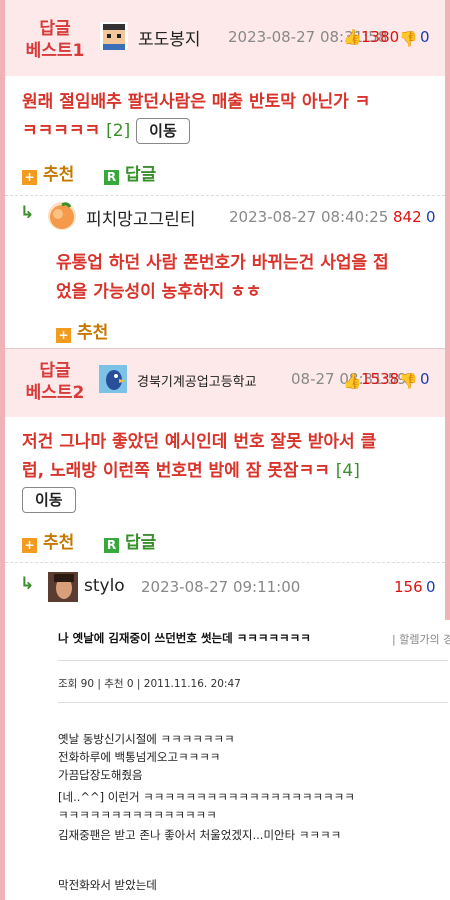 The height and width of the screenshot is (900, 450). Describe the element at coordinates (200, 835) in the screenshot. I see `embedded-body-line: 김재중팬은 받고 존나 좋아서 처울었겠지...미안타 ㅋㅋㅋㅋ` at that location.